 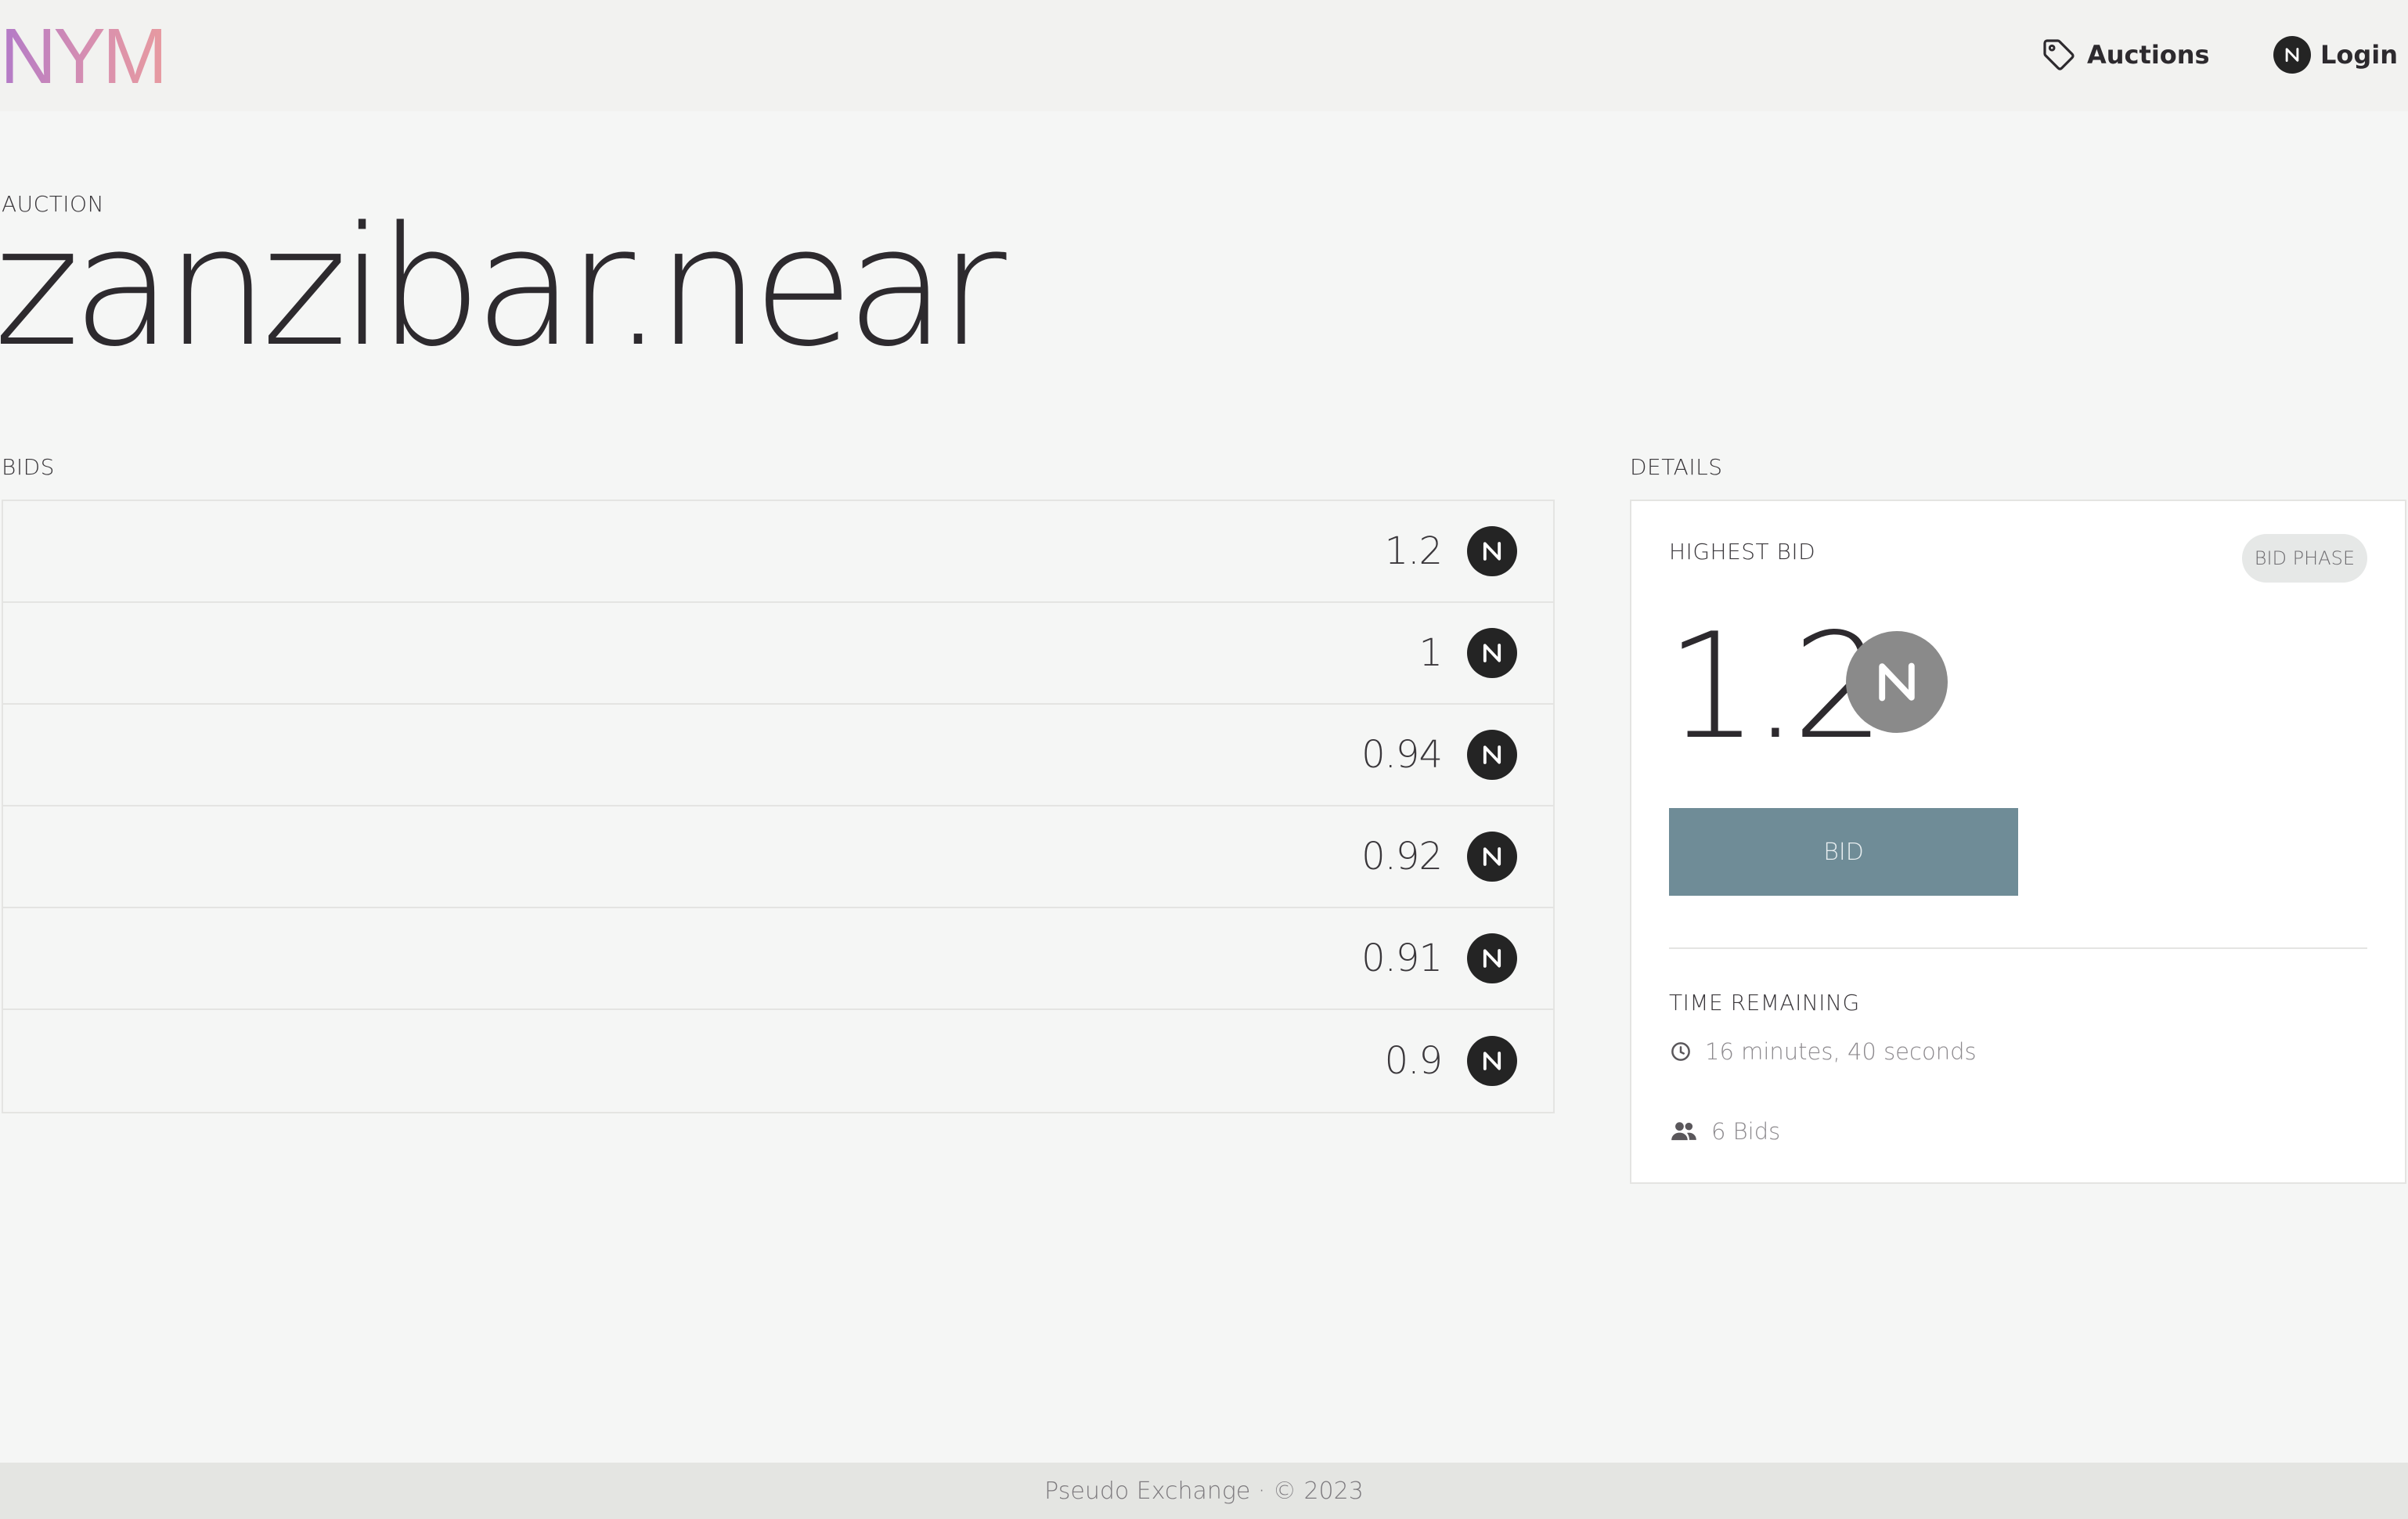 I want to click on nav-auctions-label: Auctions, so click(x=2148, y=55).